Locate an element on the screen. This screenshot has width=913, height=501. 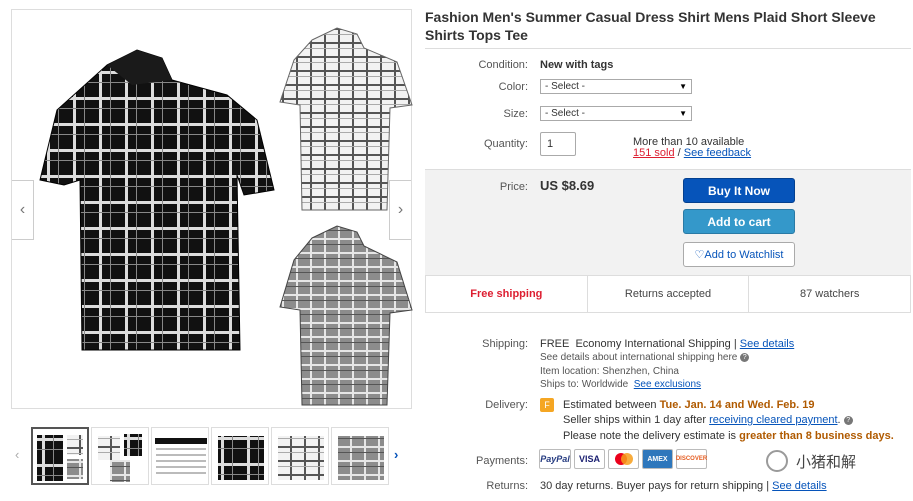
free-shipping-stat: Free shipping is located at coordinates (507, 294).